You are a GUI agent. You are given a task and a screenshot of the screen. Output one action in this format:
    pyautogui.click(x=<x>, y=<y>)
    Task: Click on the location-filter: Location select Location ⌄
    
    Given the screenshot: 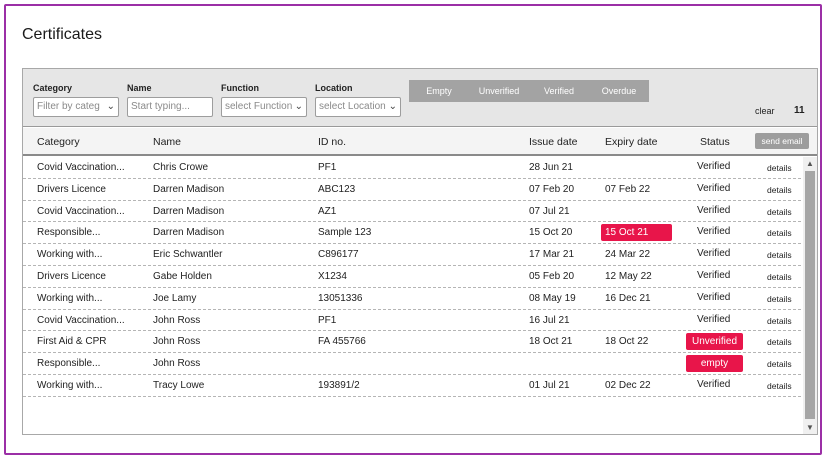 What is the action you would take?
    pyautogui.click(x=358, y=100)
    